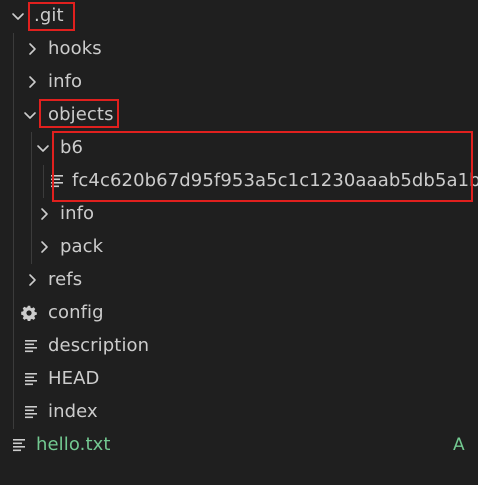 This screenshot has height=485, width=478. Describe the element at coordinates (275, 180) in the screenshot. I see `file-label-object: fc4c620b67d95f953a5c1c1230aaab5db5a1b0` at that location.